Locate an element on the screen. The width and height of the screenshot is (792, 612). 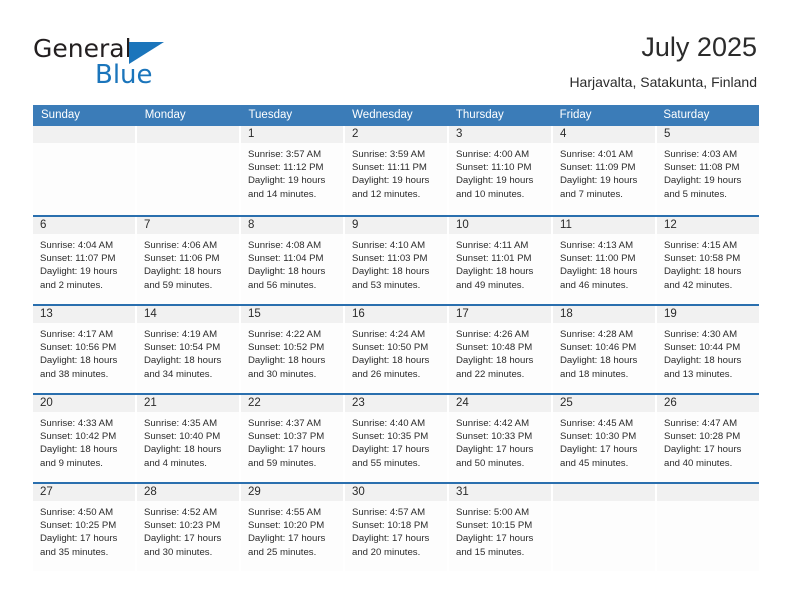
day-number: 18 is located at coordinates (604, 314).